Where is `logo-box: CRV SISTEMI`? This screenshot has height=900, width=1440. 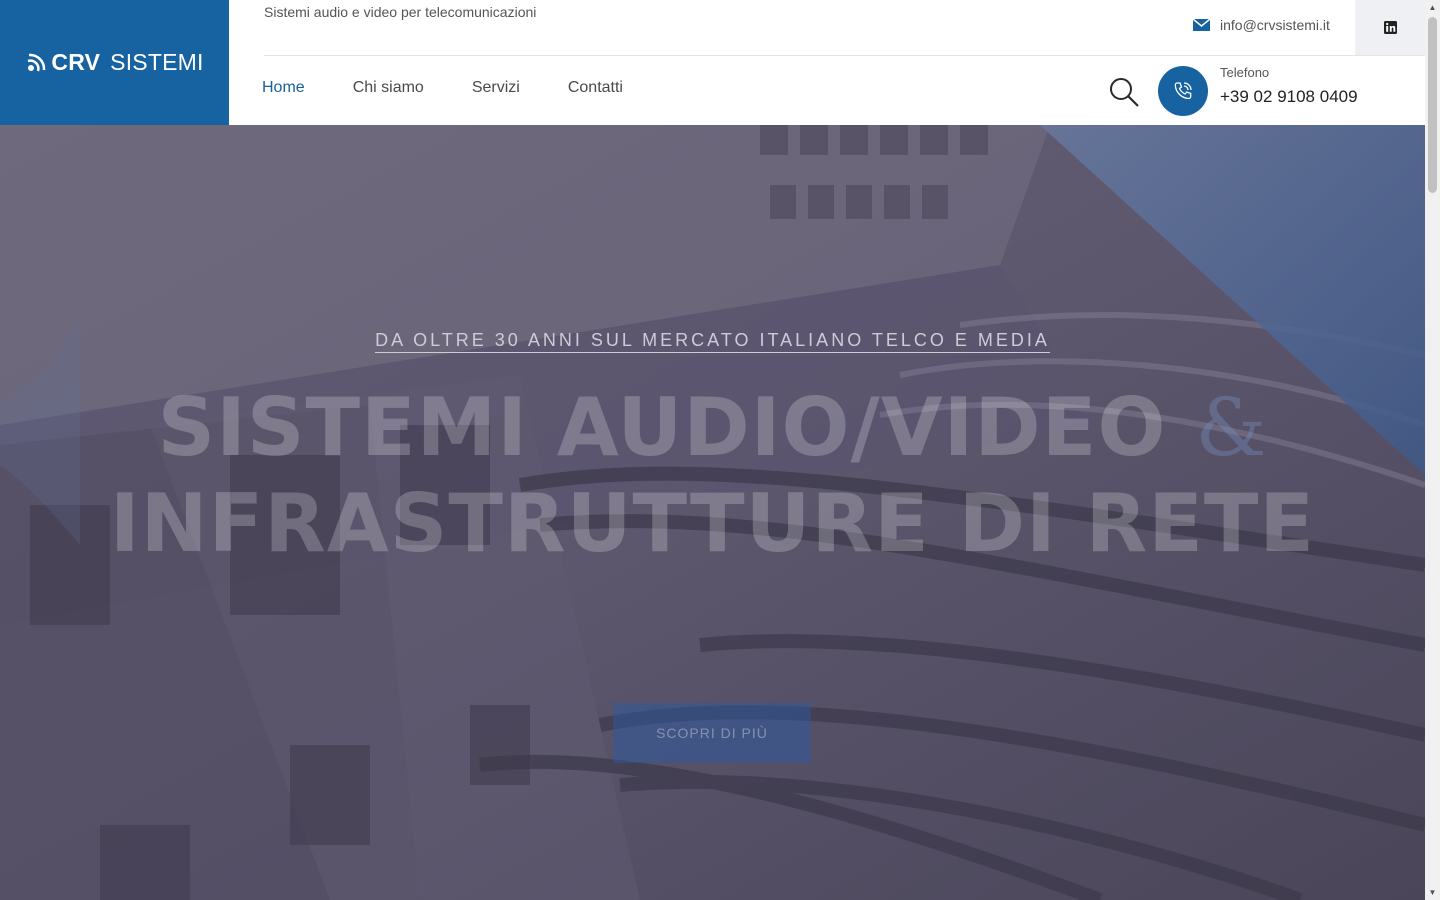 logo-box: CRV SISTEMI is located at coordinates (114, 62).